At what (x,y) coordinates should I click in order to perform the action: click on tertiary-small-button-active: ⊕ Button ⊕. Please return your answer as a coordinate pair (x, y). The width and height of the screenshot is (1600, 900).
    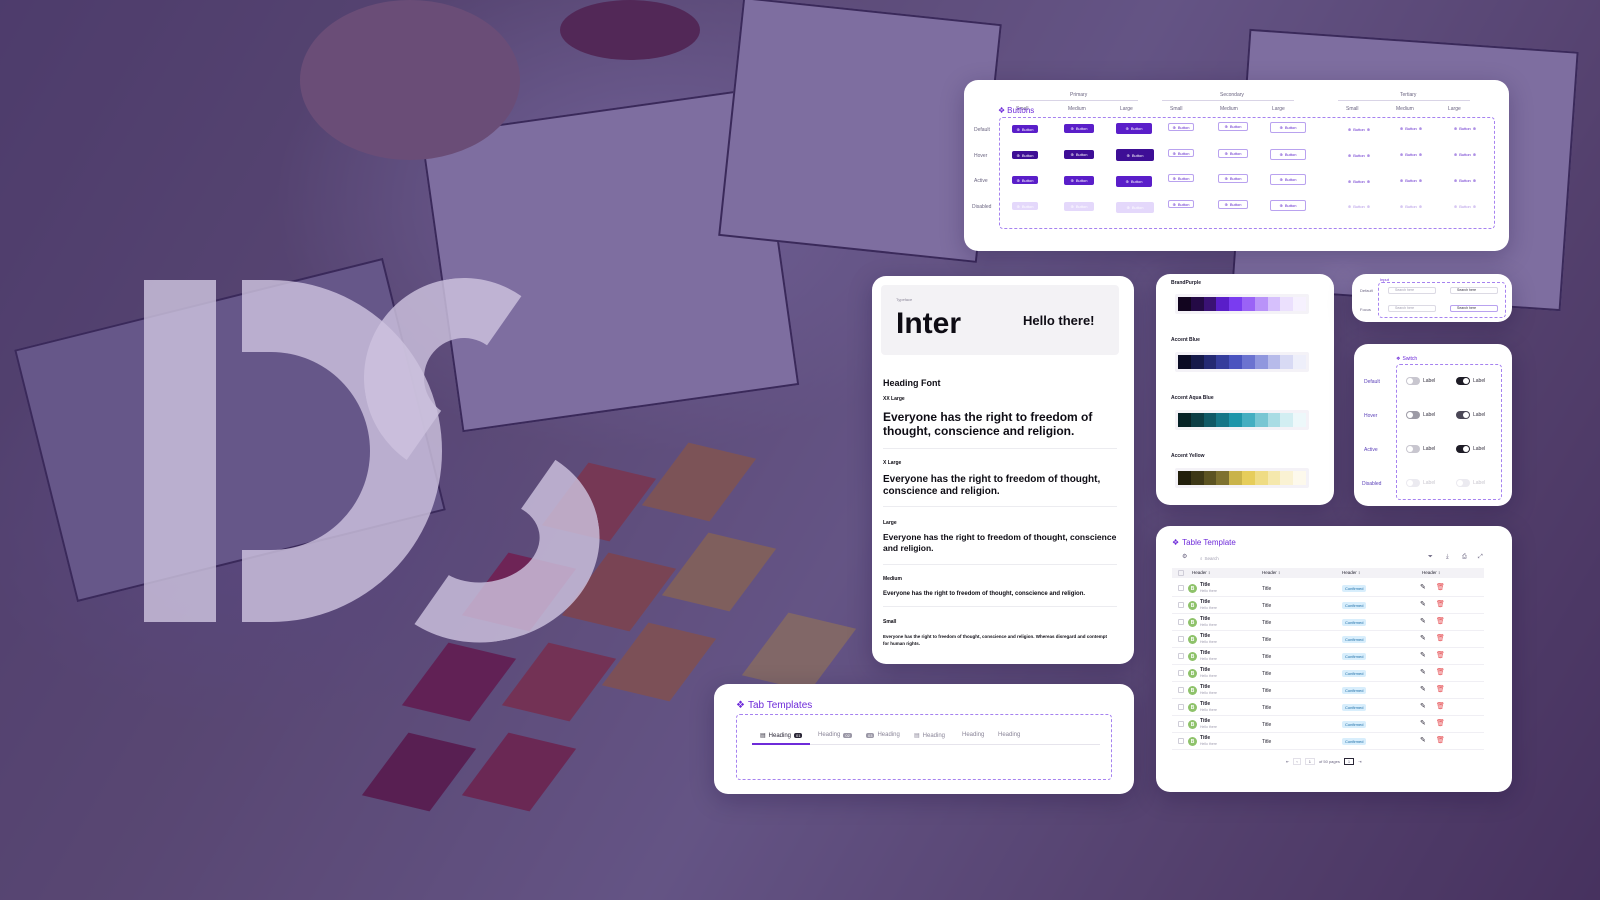
    Looking at the image, I should click on (1359, 181).